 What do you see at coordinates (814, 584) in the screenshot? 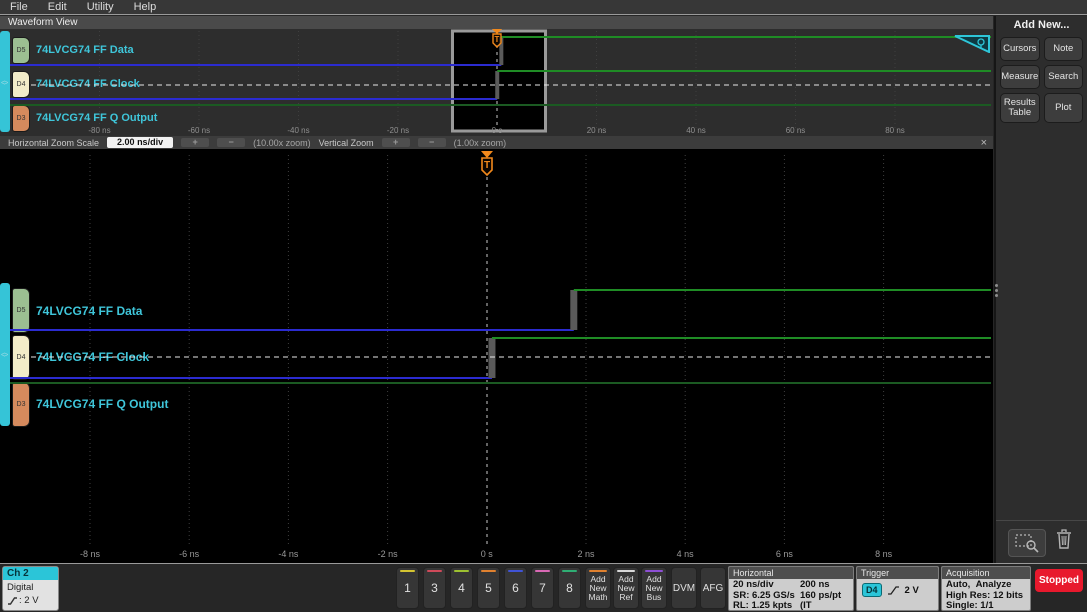
I see `window-duration: 200 ns` at bounding box center [814, 584].